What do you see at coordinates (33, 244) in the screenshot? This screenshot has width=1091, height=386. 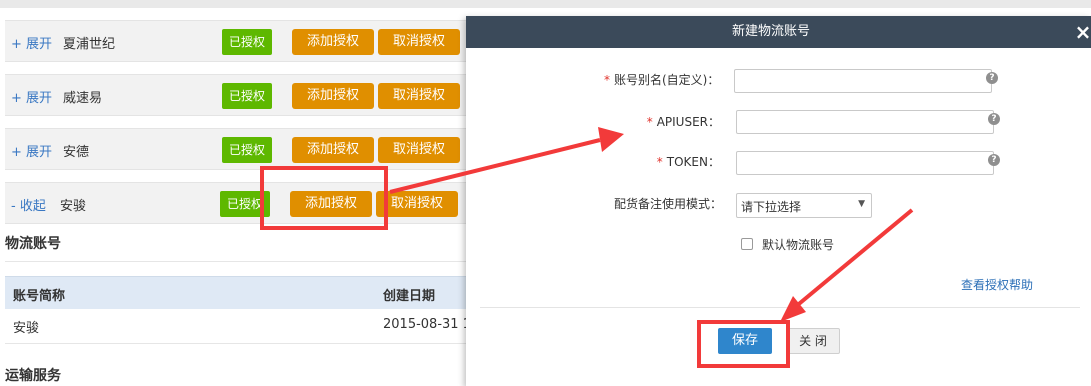 I see `logistics-section-title: 物流账号` at bounding box center [33, 244].